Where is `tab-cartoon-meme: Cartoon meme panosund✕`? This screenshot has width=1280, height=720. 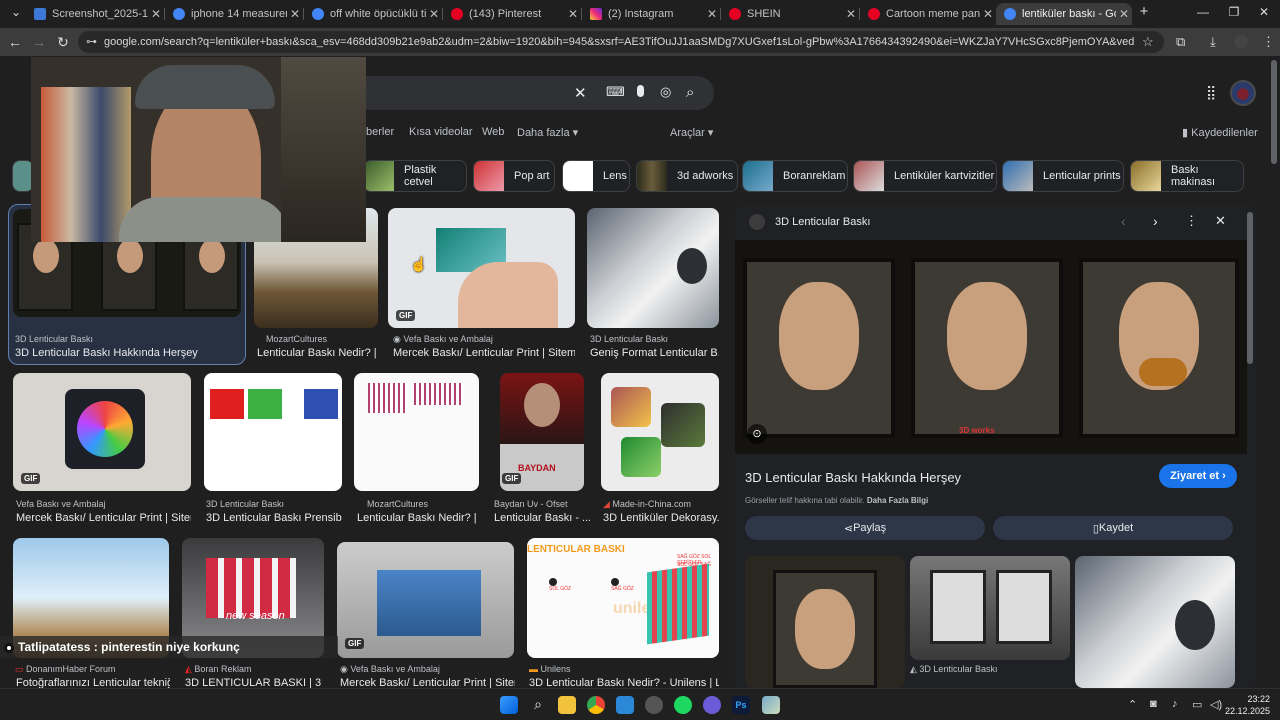 tab-cartoon-meme: Cartoon meme panosund✕ is located at coordinates (928, 14).